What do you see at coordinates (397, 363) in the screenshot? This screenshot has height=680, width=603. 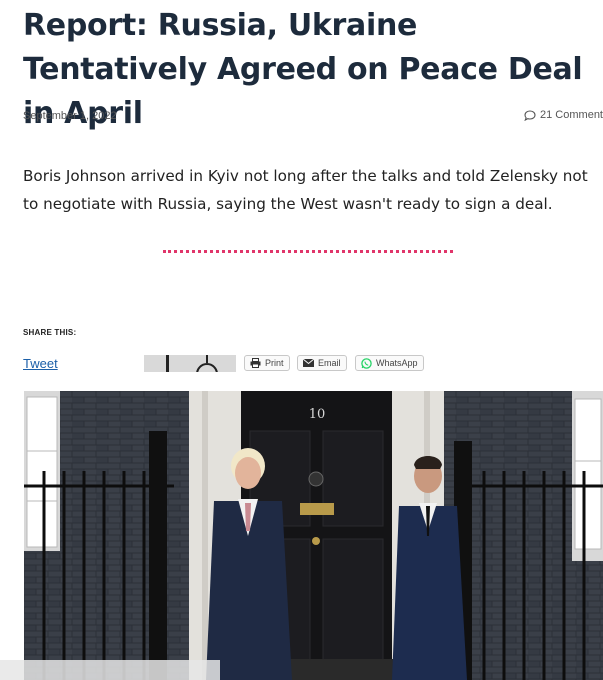 I see `whatsapp-button-label: WhatsApp` at bounding box center [397, 363].